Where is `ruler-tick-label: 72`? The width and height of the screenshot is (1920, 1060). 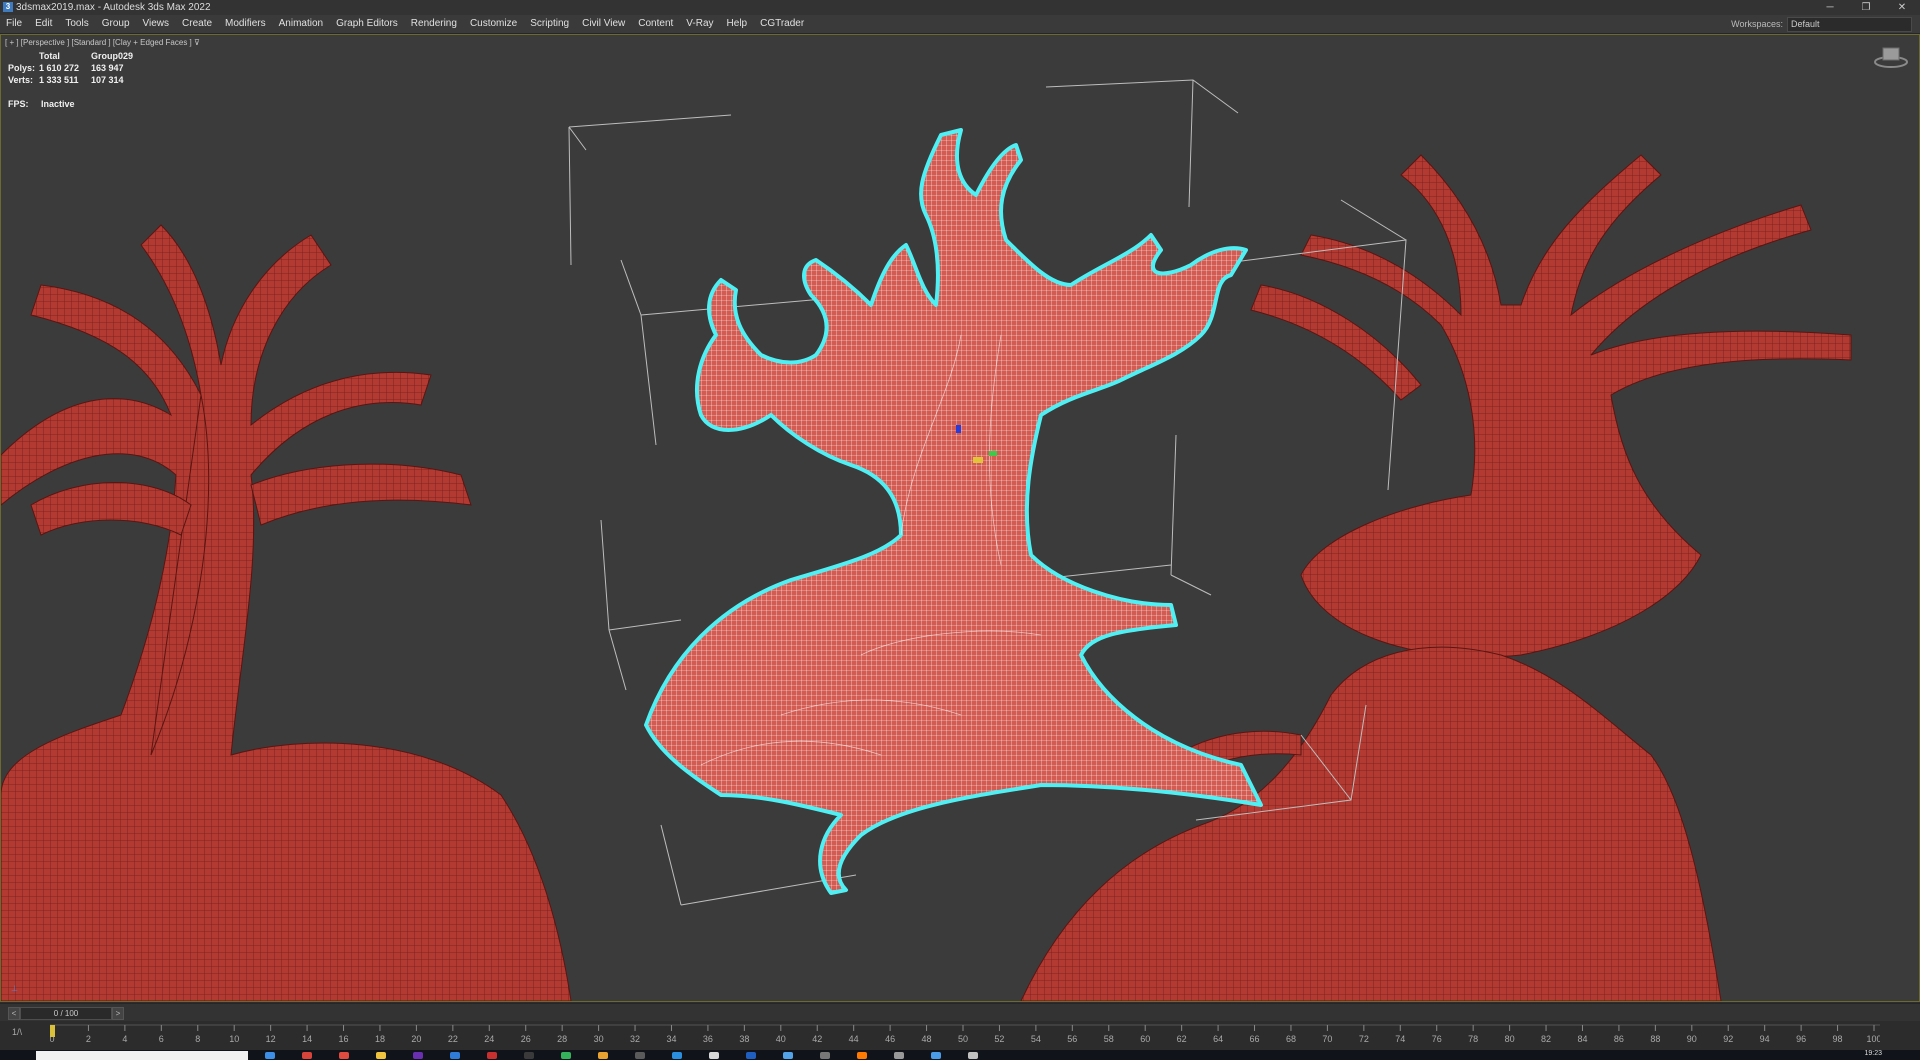
ruler-tick-label: 72 is located at coordinates (1364, 1039).